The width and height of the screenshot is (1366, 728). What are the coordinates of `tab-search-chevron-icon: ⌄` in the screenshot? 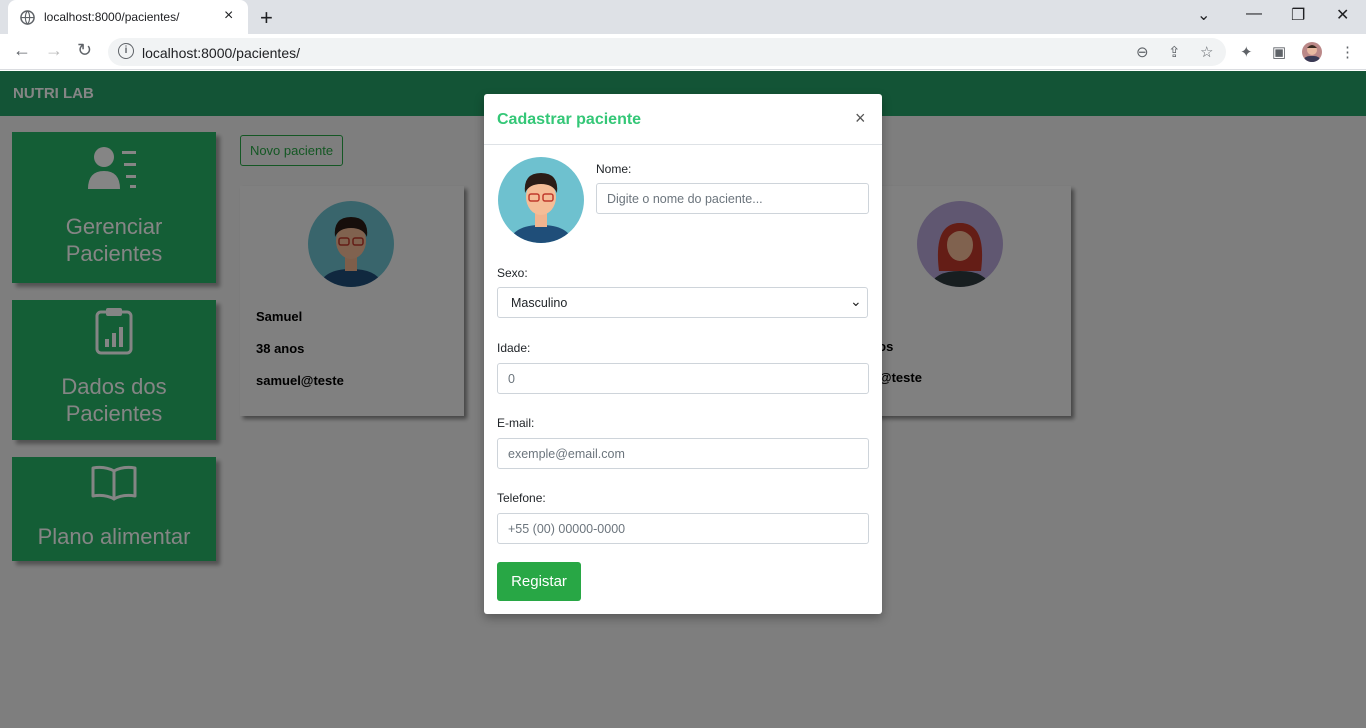 It's located at (1203, 15).